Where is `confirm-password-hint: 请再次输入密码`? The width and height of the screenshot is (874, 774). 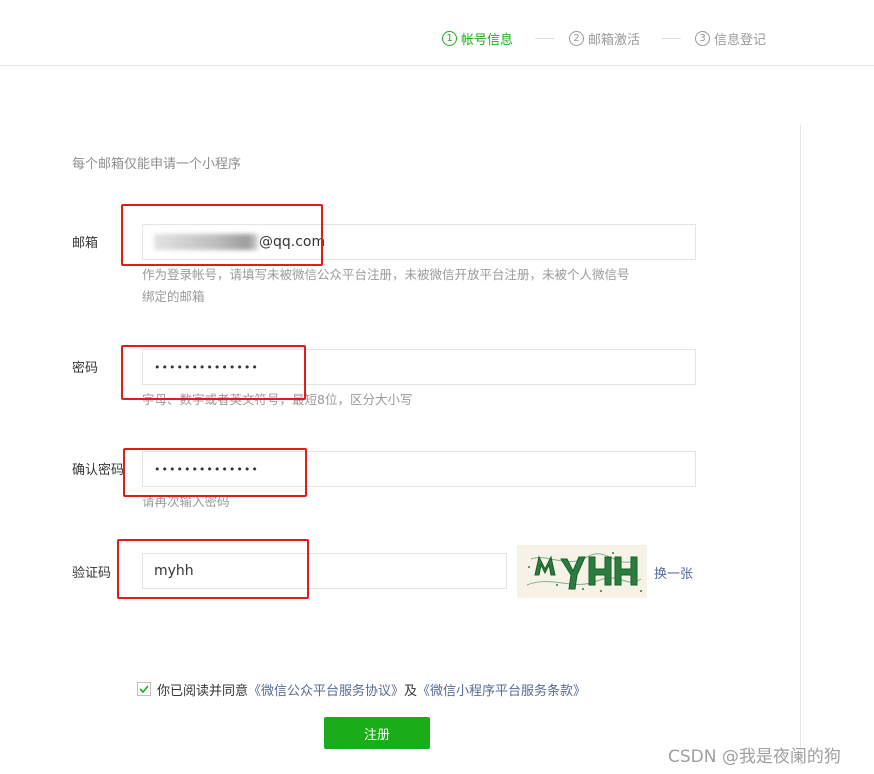 confirm-password-hint: 请再次输入密码 is located at coordinates (186, 501).